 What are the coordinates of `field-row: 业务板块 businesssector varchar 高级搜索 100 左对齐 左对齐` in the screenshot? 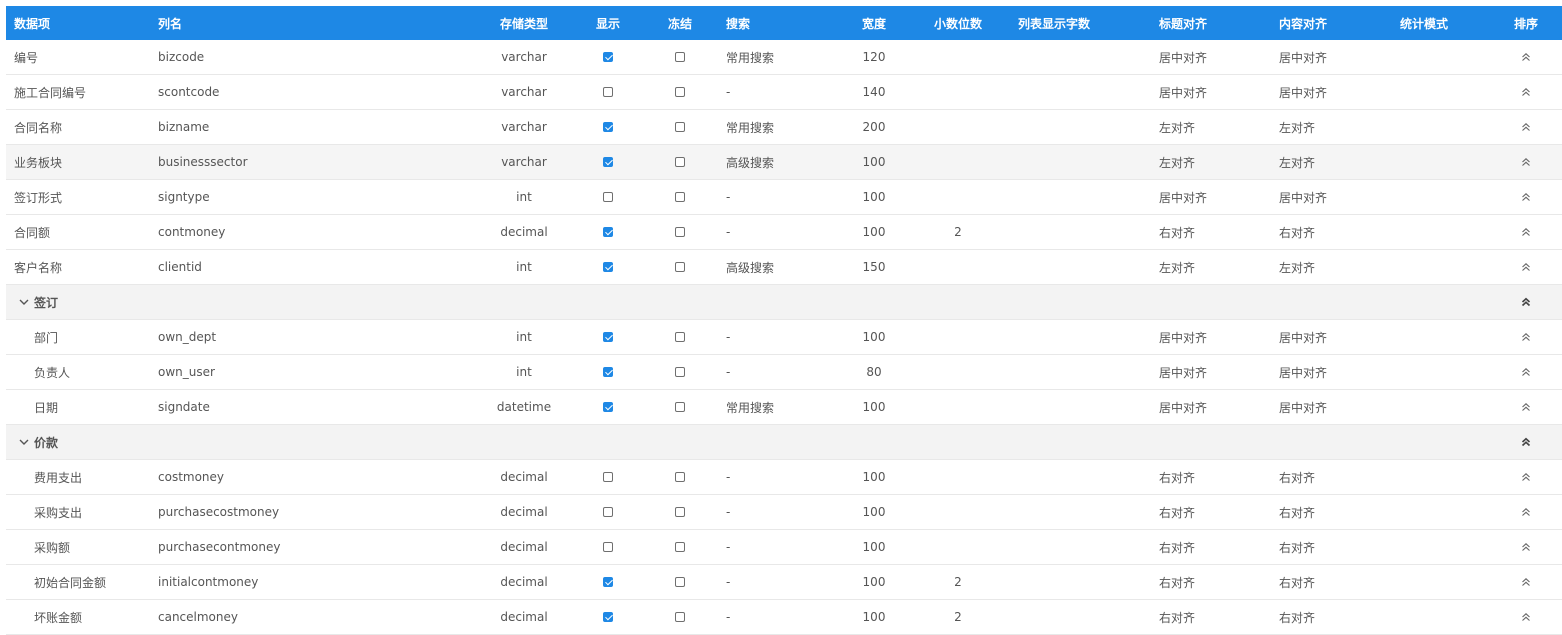 It's located at (784, 162).